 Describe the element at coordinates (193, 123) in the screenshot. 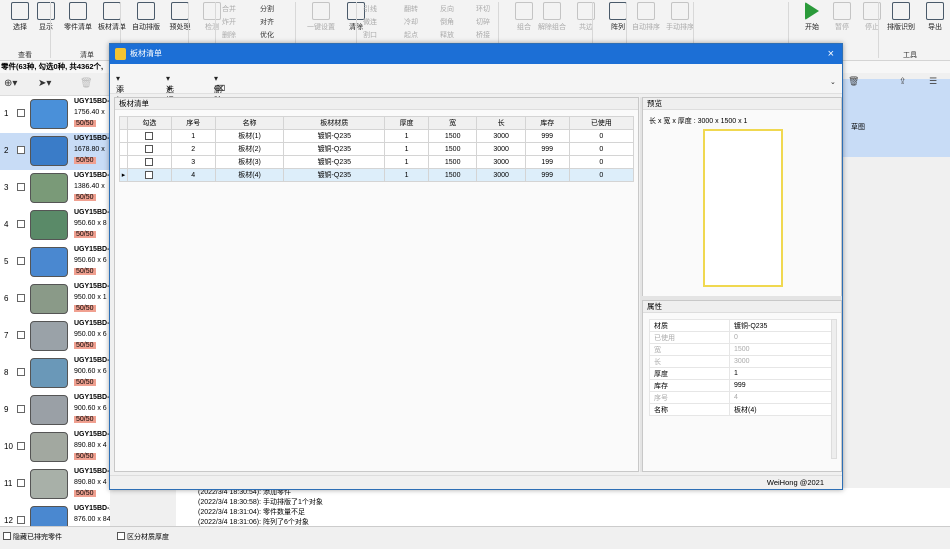

I see `column-header: 序号` at that location.